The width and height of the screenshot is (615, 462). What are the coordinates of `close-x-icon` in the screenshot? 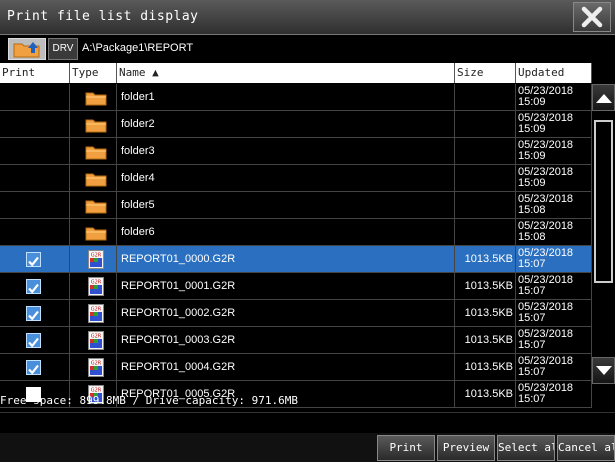 It's located at (592, 17).